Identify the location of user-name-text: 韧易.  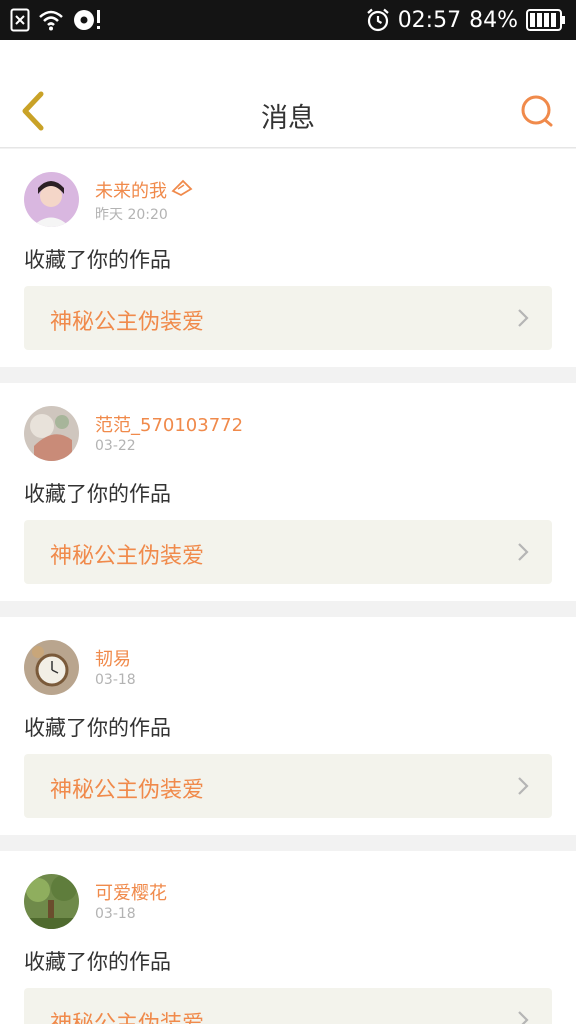
(113, 659).